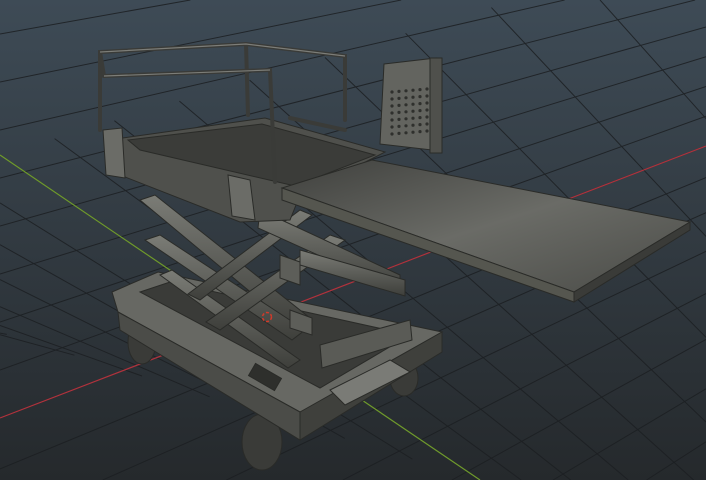 Image resolution: width=706 pixels, height=480 pixels. What do you see at coordinates (114, 153) in the screenshot?
I see `deck-end-block` at bounding box center [114, 153].